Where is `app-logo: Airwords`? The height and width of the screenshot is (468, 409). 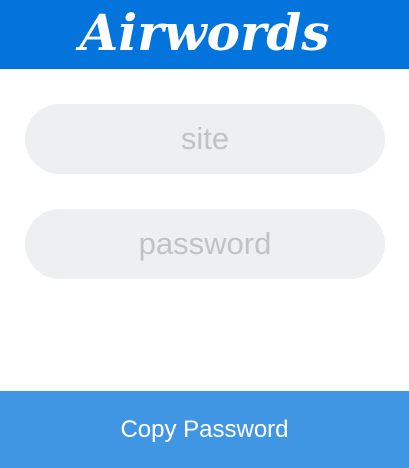 app-logo: Airwords is located at coordinates (204, 32).